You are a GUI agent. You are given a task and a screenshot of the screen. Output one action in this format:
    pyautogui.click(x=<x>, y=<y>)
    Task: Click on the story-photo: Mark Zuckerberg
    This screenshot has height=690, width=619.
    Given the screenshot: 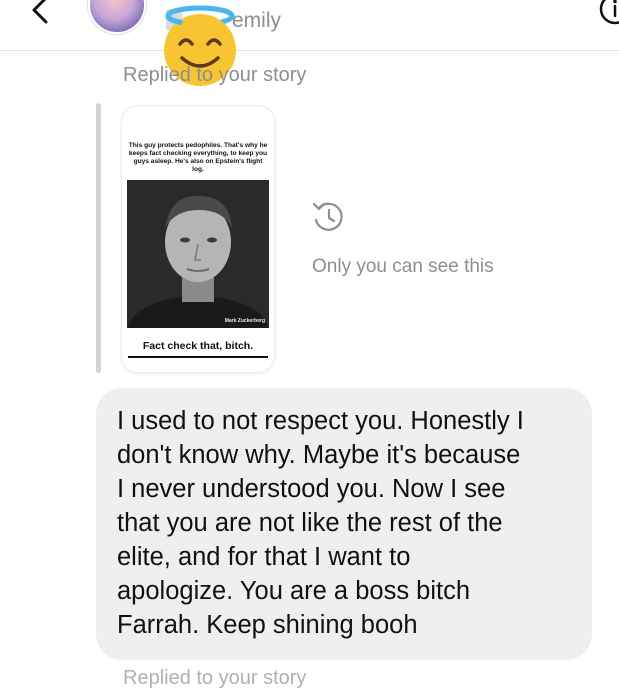 What is the action you would take?
    pyautogui.click(x=198, y=254)
    